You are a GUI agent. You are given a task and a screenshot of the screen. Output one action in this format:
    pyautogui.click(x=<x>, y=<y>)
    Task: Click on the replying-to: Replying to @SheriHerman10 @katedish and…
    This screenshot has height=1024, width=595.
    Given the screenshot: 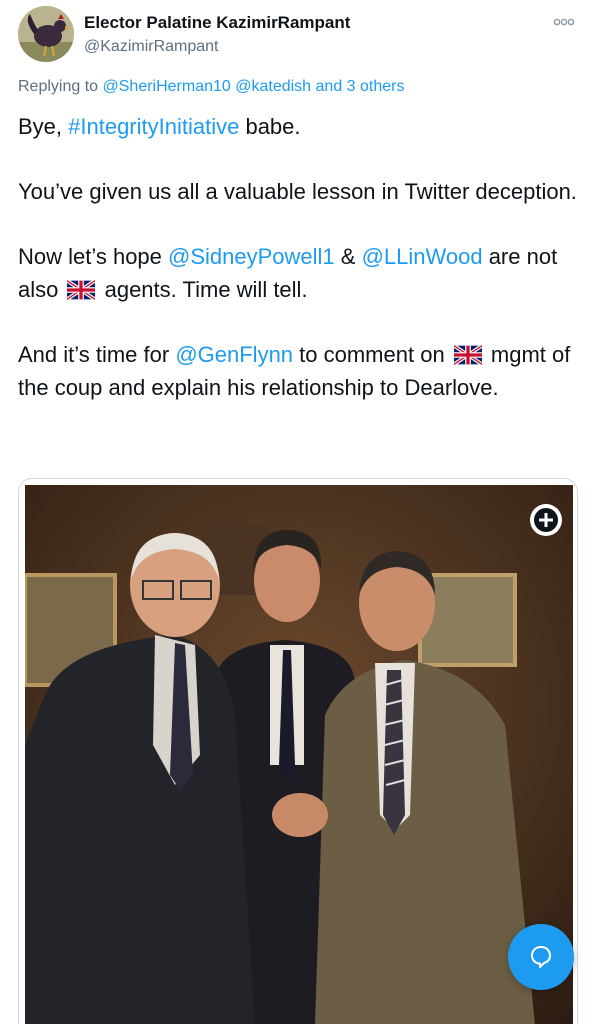 What is the action you would take?
    pyautogui.click(x=211, y=87)
    